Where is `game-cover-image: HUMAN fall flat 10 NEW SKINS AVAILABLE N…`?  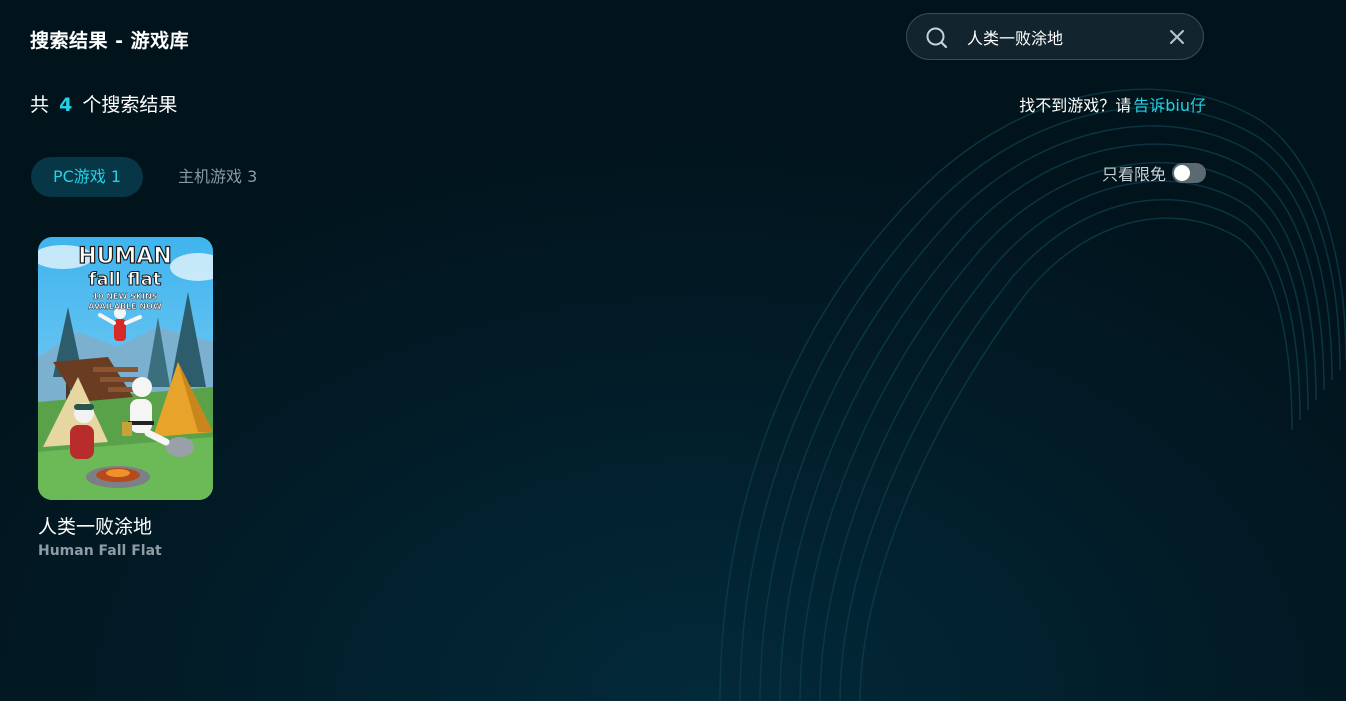
game-cover-image: HUMAN fall flat 10 NEW SKINS AVAILABLE N… is located at coordinates (125, 368).